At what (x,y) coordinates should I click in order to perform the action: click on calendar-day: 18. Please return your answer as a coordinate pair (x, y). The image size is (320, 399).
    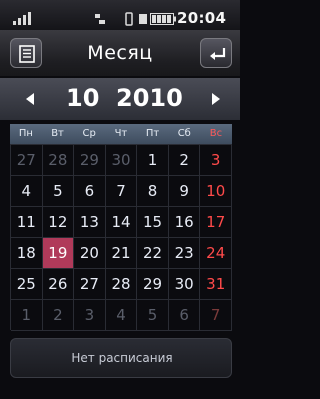
    Looking at the image, I should click on (27, 253).